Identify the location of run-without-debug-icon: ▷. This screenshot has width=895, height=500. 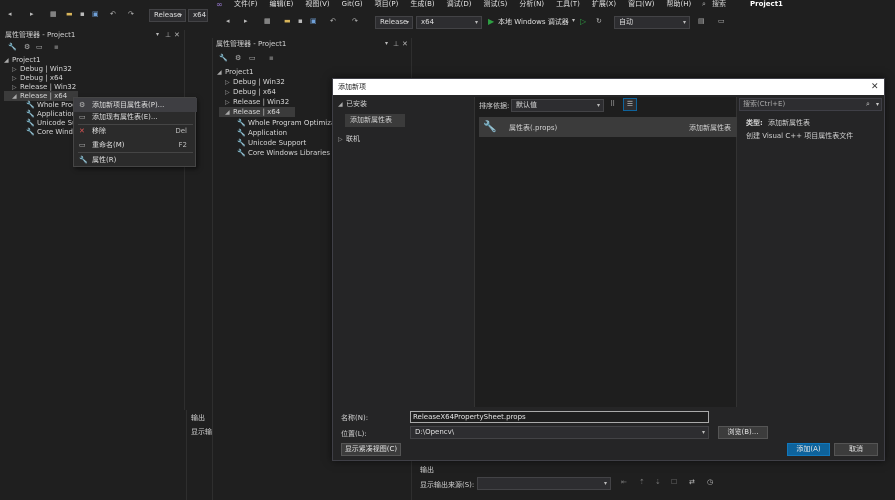
(583, 21).